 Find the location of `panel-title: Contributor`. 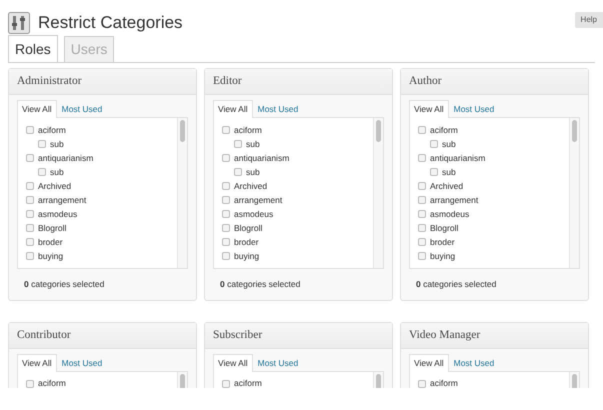

panel-title: Contributor is located at coordinates (102, 335).